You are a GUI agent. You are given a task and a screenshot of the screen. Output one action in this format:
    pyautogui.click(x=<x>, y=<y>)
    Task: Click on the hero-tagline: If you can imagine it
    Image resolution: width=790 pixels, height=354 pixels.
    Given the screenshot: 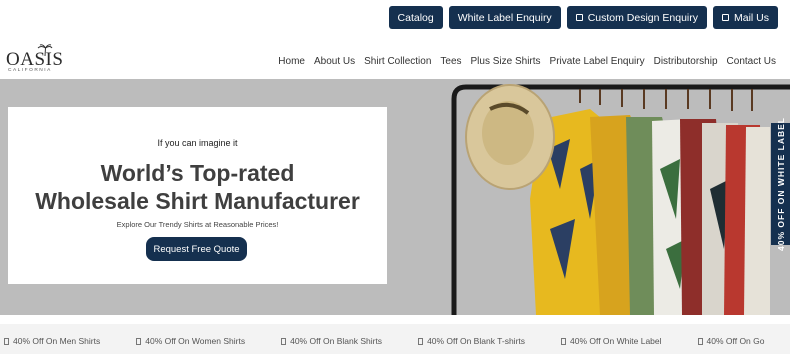 What is the action you would take?
    pyautogui.click(x=197, y=143)
    